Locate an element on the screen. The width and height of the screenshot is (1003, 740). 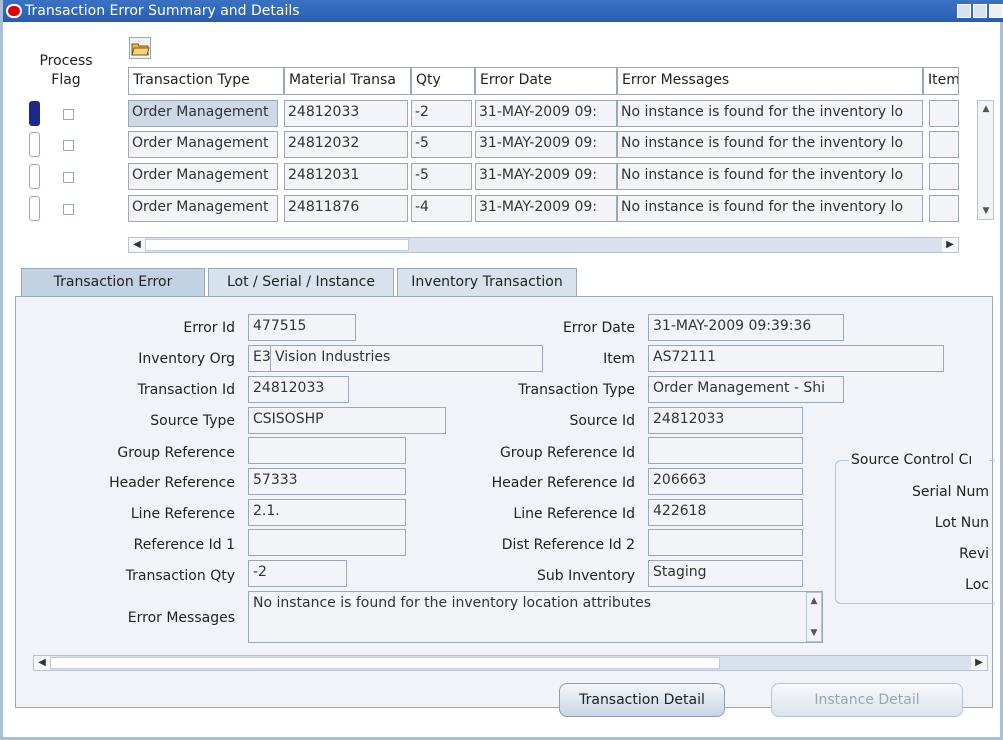
line-reference-label: Line Reference is located at coordinates (182, 514).